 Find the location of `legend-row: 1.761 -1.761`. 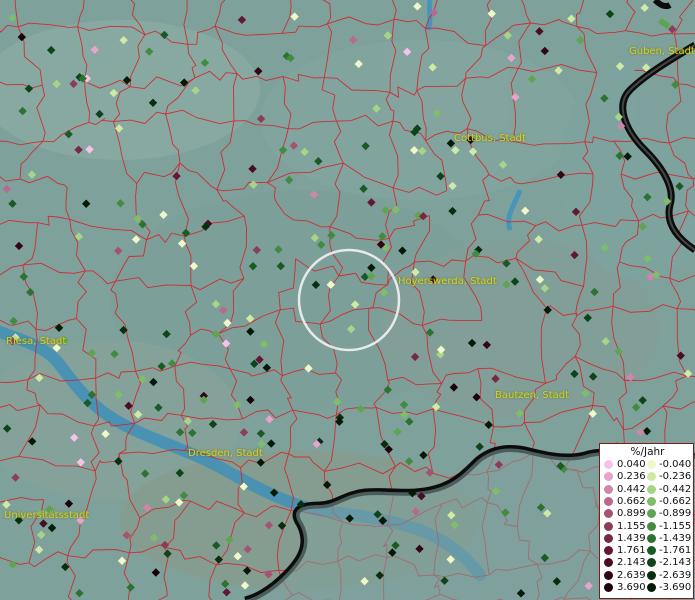

legend-row: 1.761 -1.761 is located at coordinates (648, 551).